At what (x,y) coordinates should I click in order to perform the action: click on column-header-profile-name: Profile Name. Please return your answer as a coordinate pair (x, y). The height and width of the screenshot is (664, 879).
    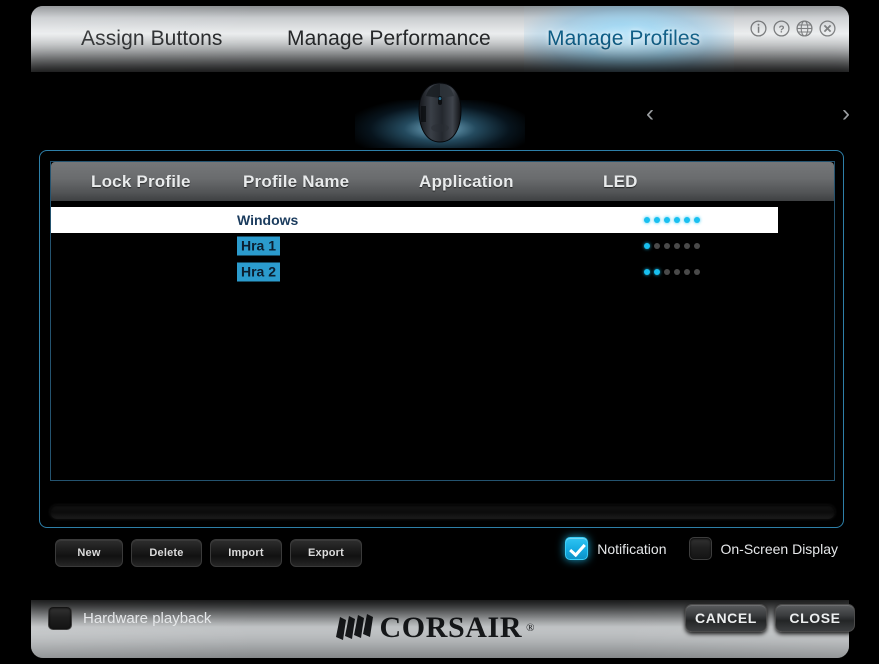
    Looking at the image, I should click on (296, 182).